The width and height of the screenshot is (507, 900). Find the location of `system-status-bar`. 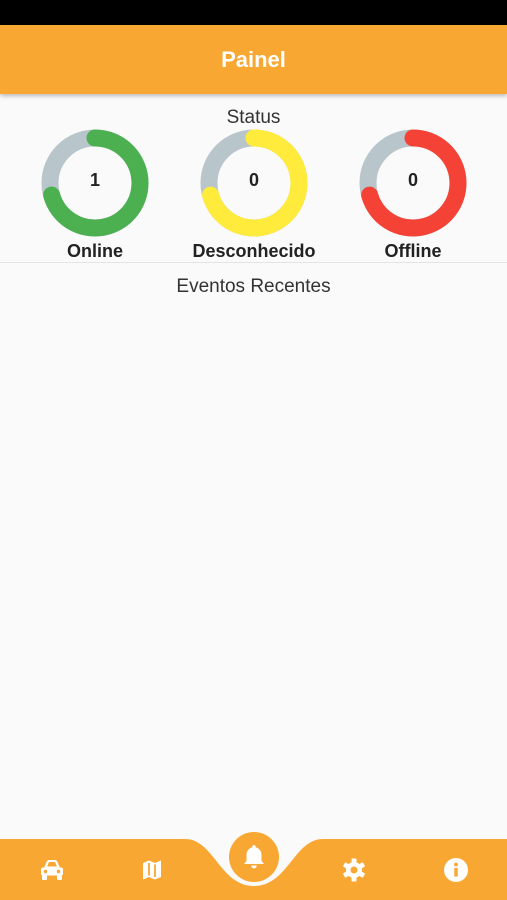

system-status-bar is located at coordinates (253, 12).